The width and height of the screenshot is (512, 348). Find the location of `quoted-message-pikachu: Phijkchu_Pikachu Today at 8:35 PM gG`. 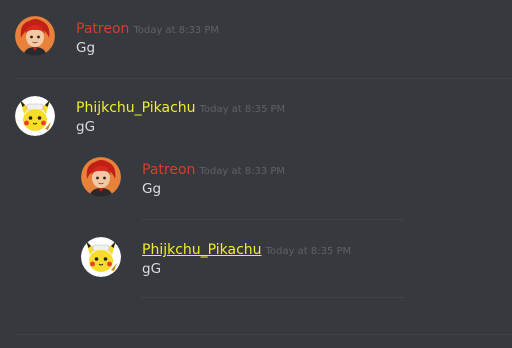

quoted-message-pikachu: Phijkchu_Pikachu Today at 8:35 PM gG is located at coordinates (242, 266).